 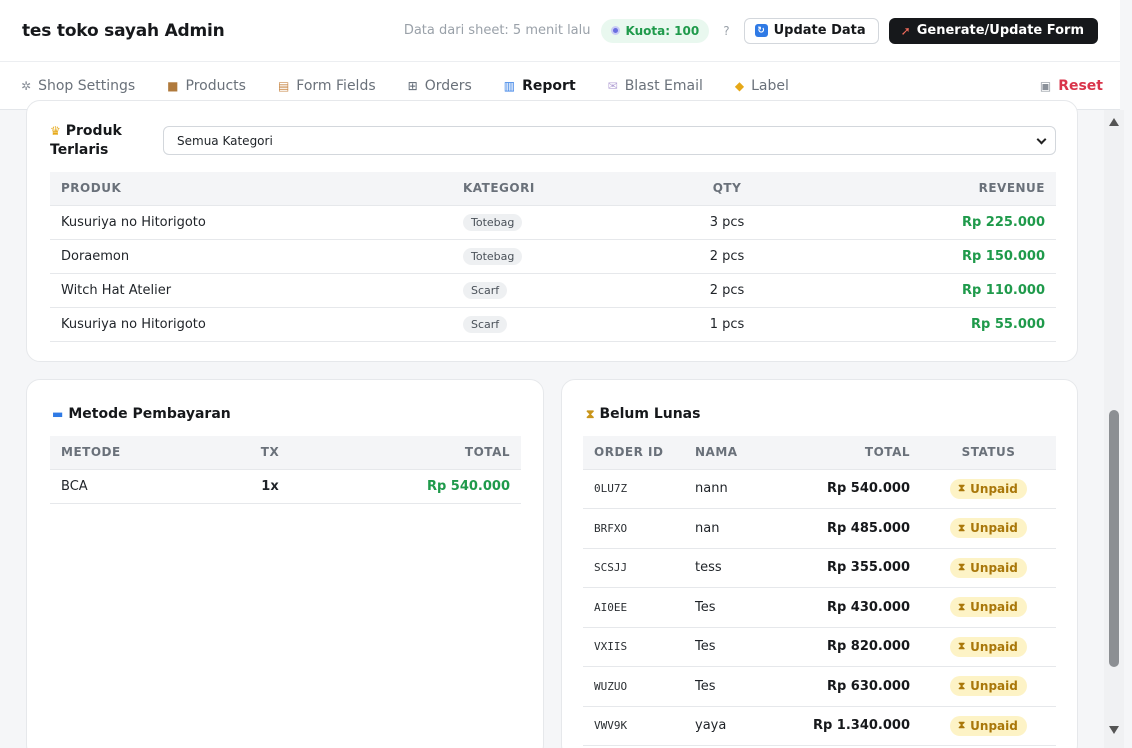 I want to click on order-total: Rp 485.000, so click(x=848, y=528).